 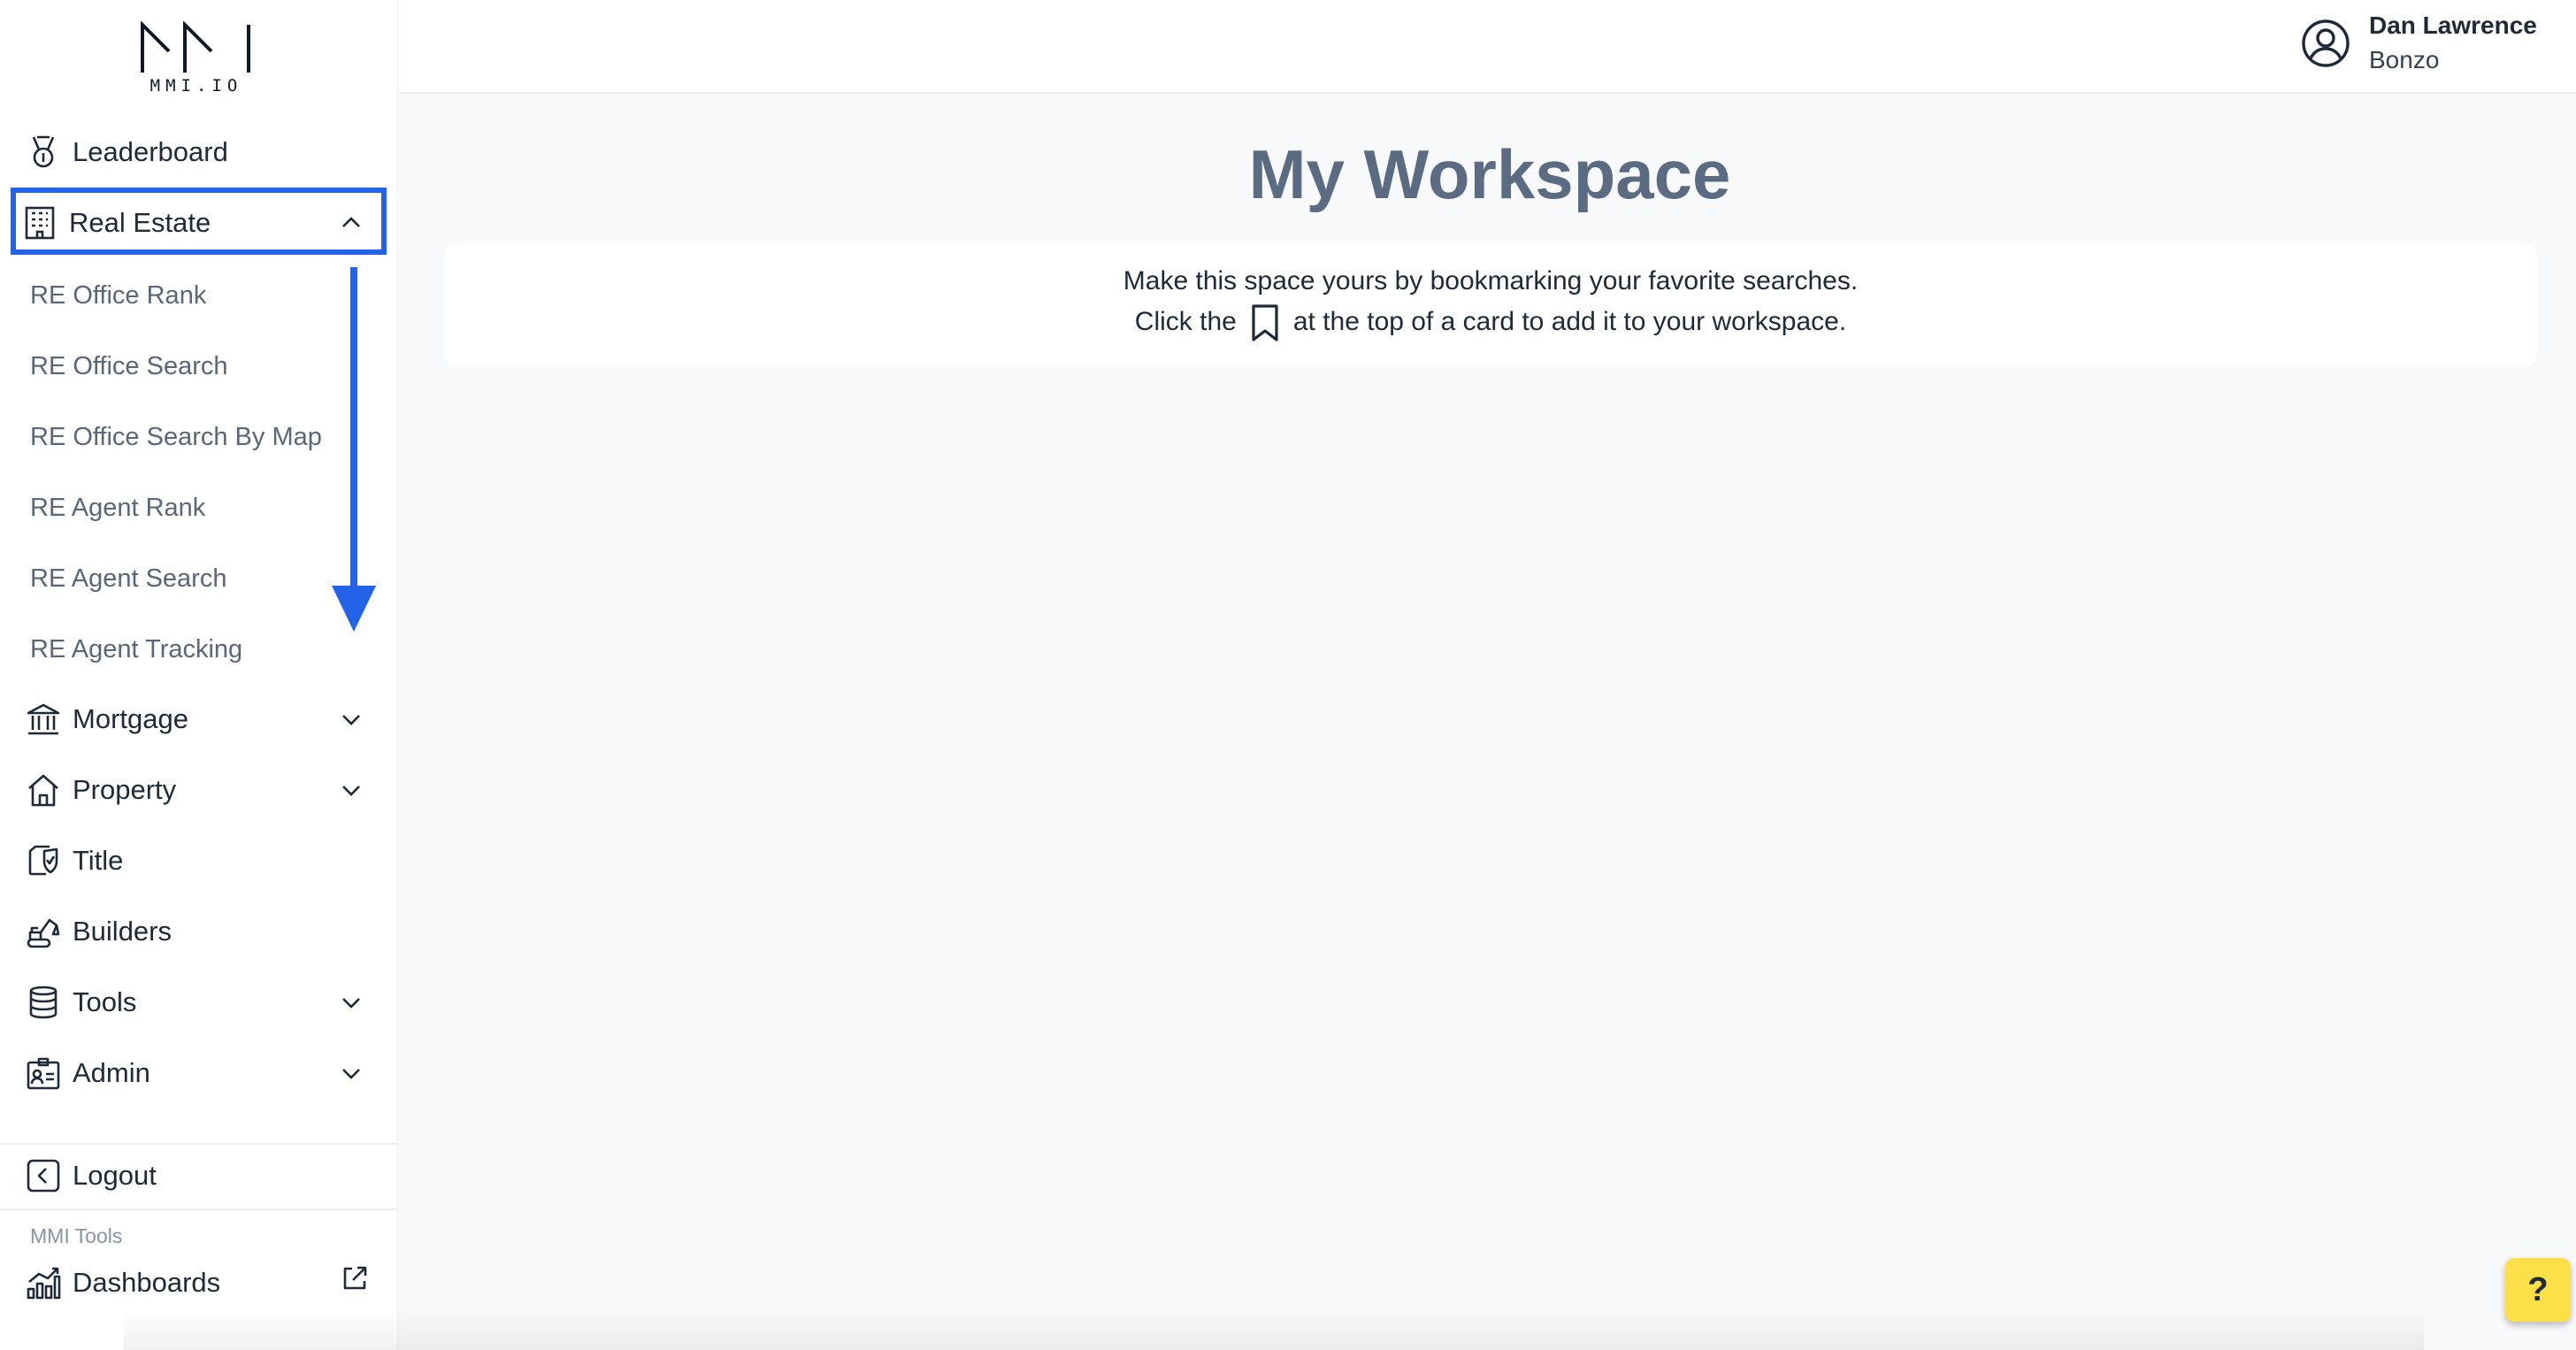 I want to click on sidebar-item-label: Dashboards, so click(x=147, y=1282).